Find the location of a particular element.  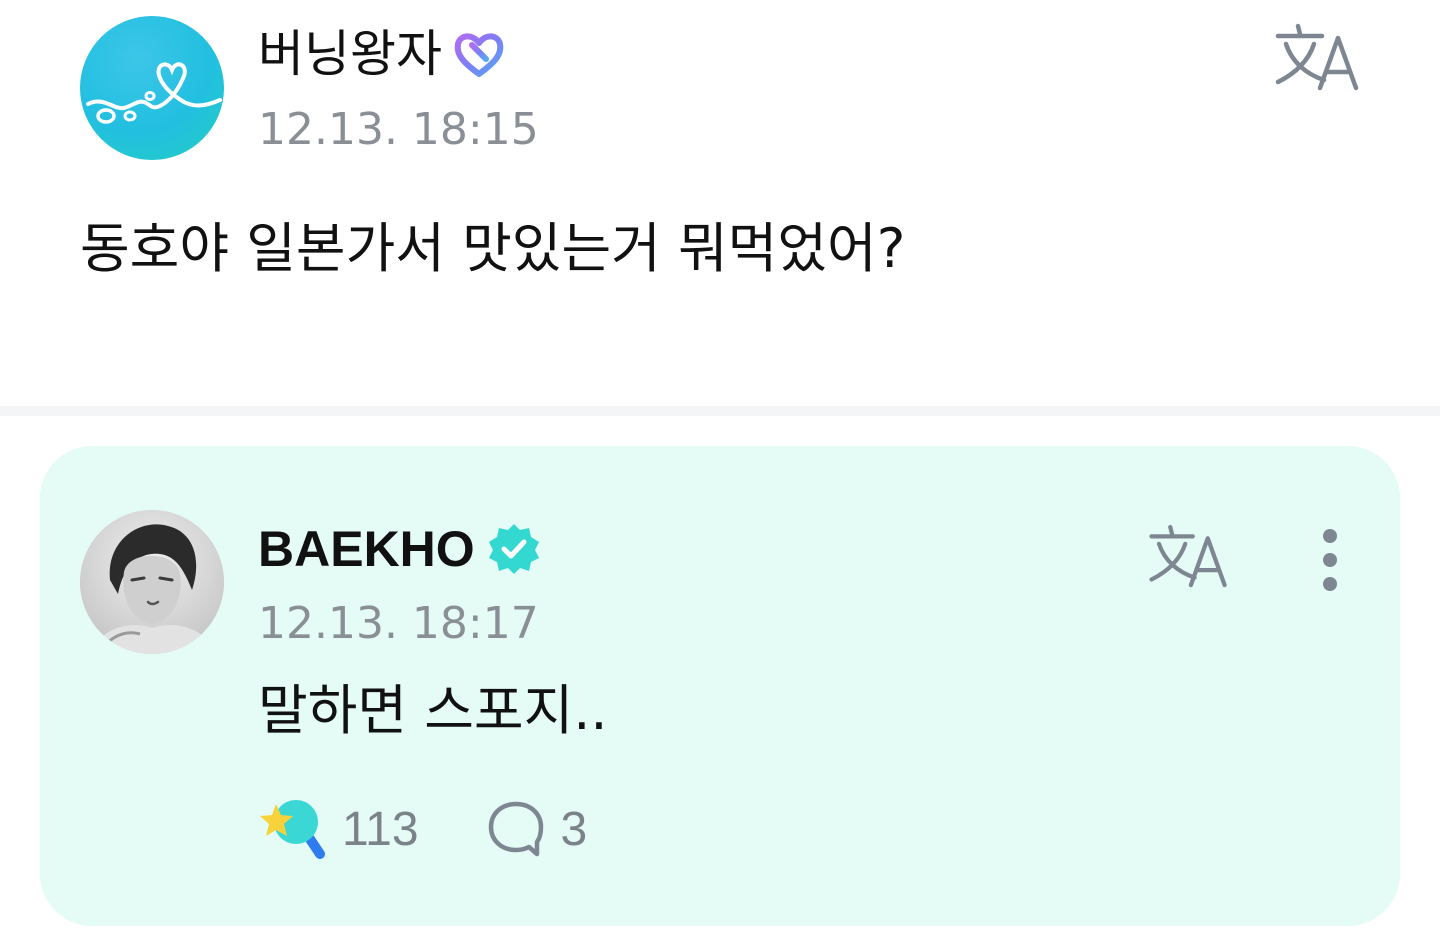

post-author: 버닝왕자 is located at coordinates (382, 54).